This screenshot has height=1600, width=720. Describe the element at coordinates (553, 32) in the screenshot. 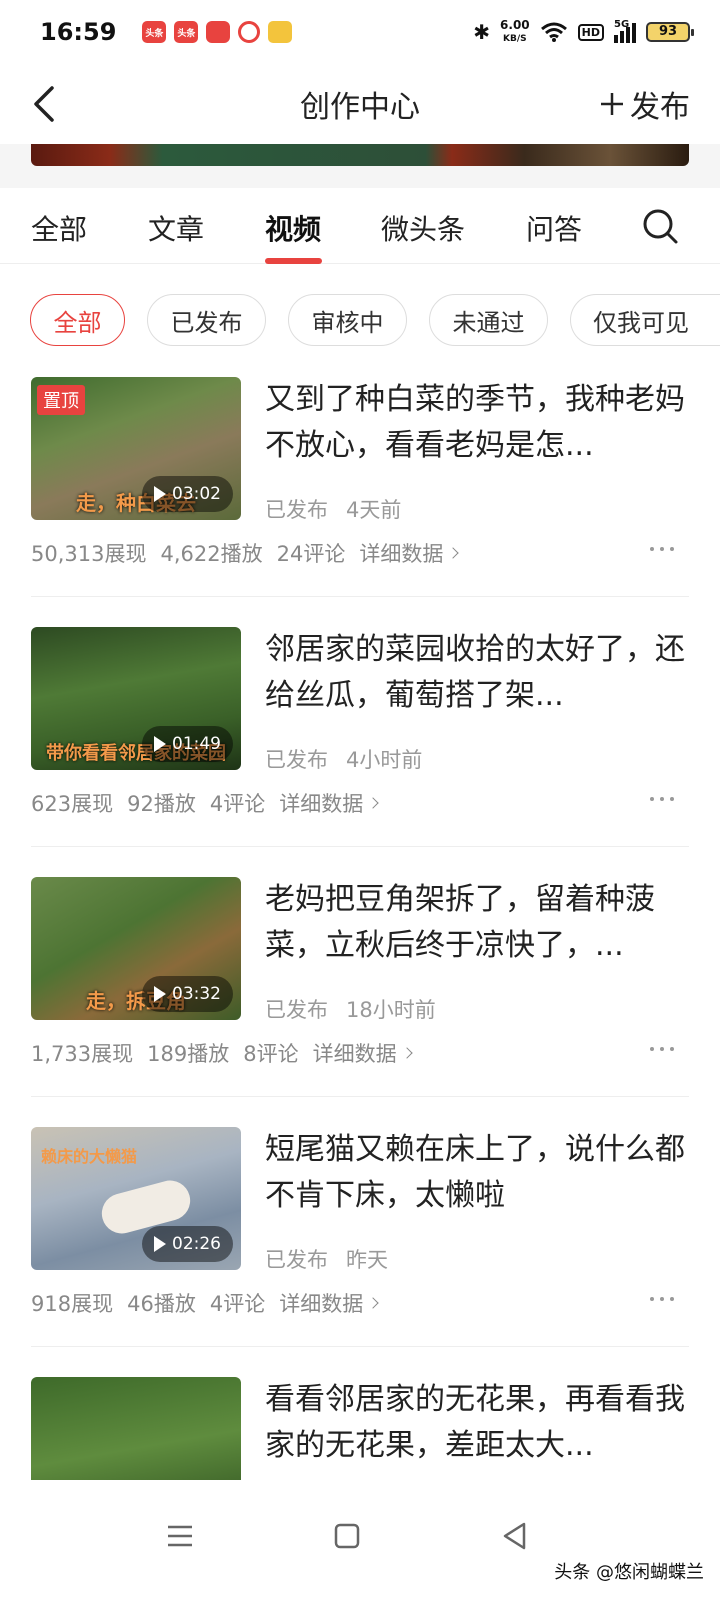

I see `wifi-icon` at that location.